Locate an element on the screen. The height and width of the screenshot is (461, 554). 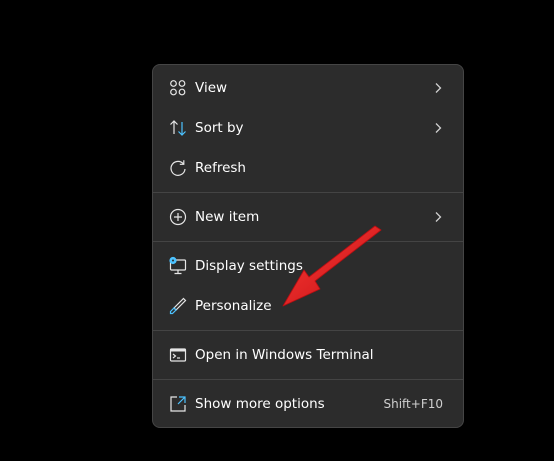
plus-circle-icon is located at coordinates (178, 217).